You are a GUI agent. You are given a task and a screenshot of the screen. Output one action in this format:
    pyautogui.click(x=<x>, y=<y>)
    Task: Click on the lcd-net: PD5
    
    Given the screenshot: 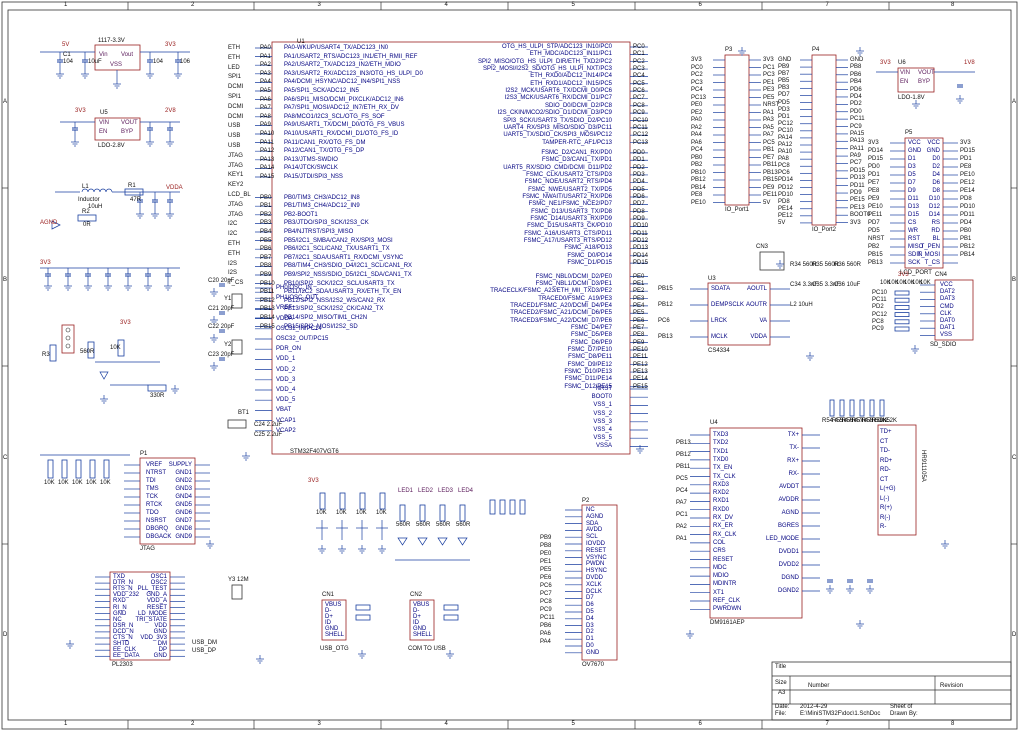 What is the action you would take?
    pyautogui.click(x=874, y=231)
    